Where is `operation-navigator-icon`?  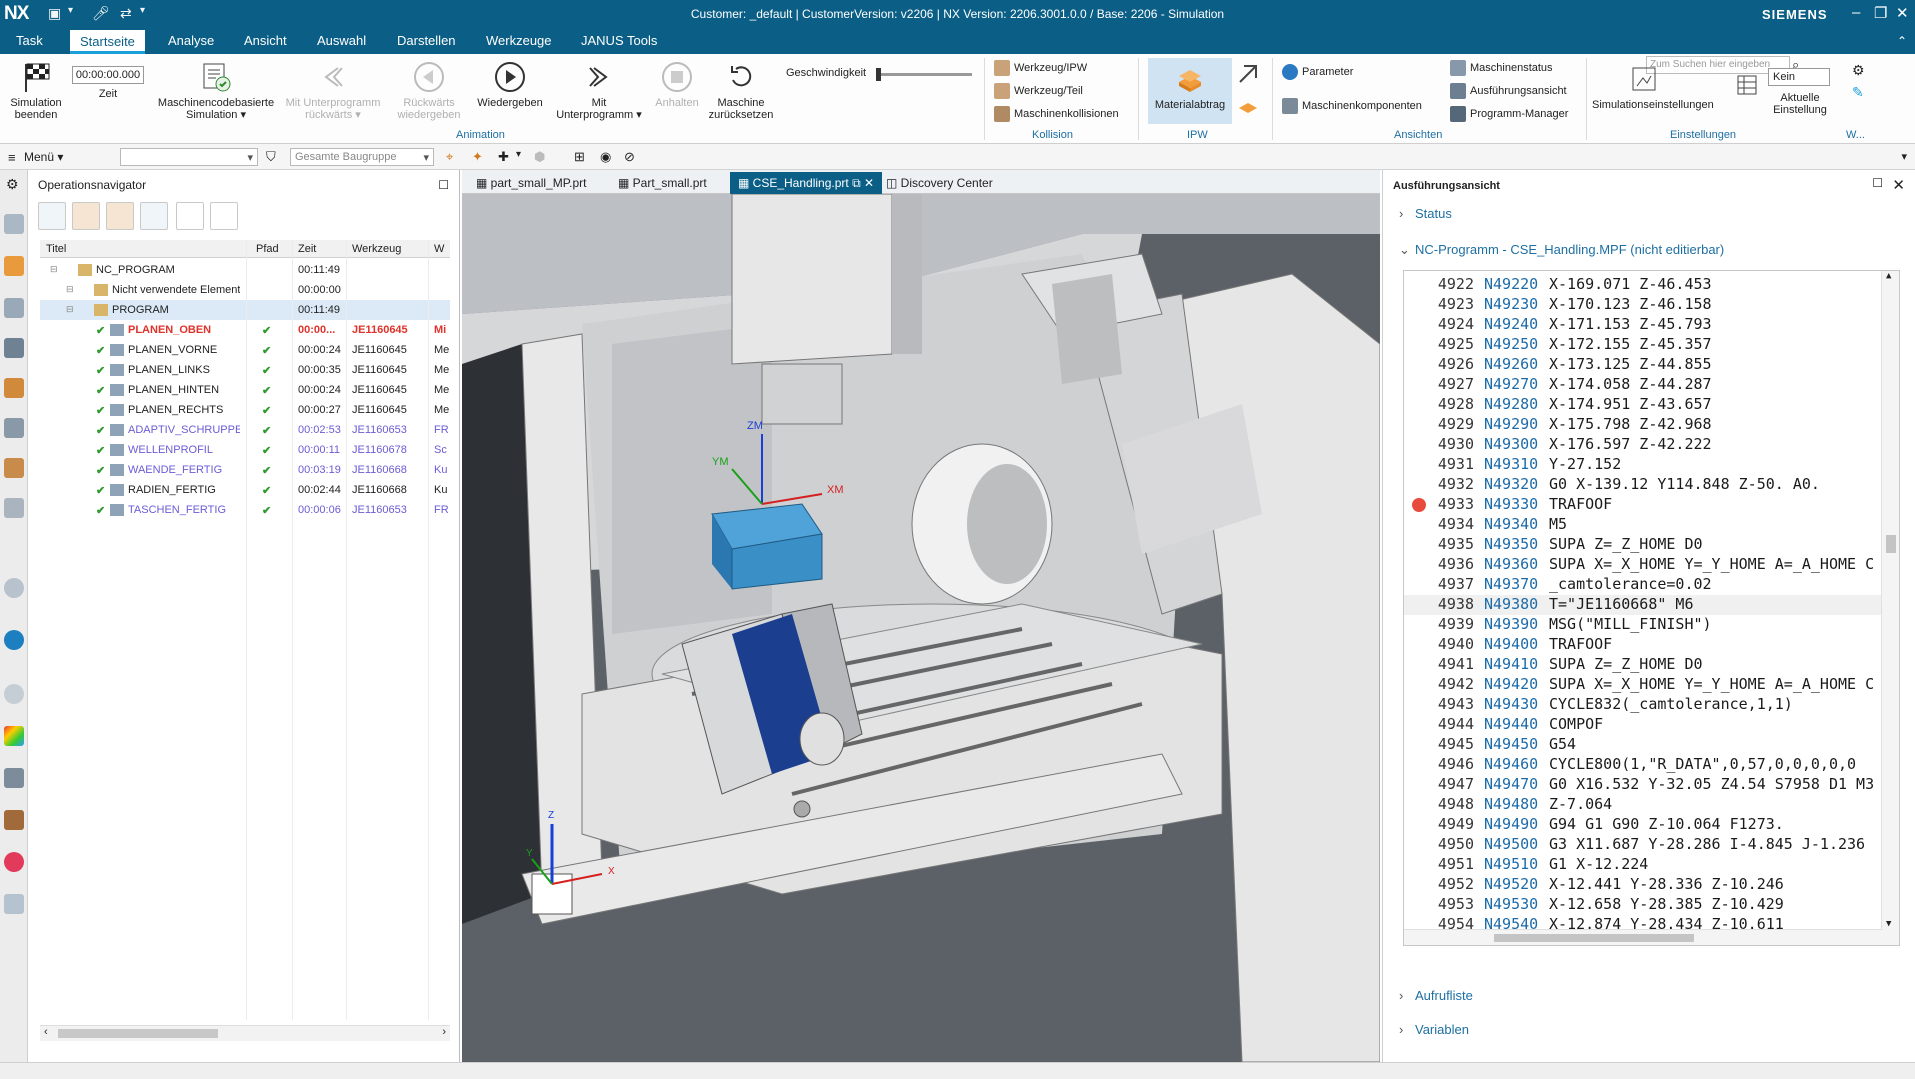 operation-navigator-icon is located at coordinates (14, 266).